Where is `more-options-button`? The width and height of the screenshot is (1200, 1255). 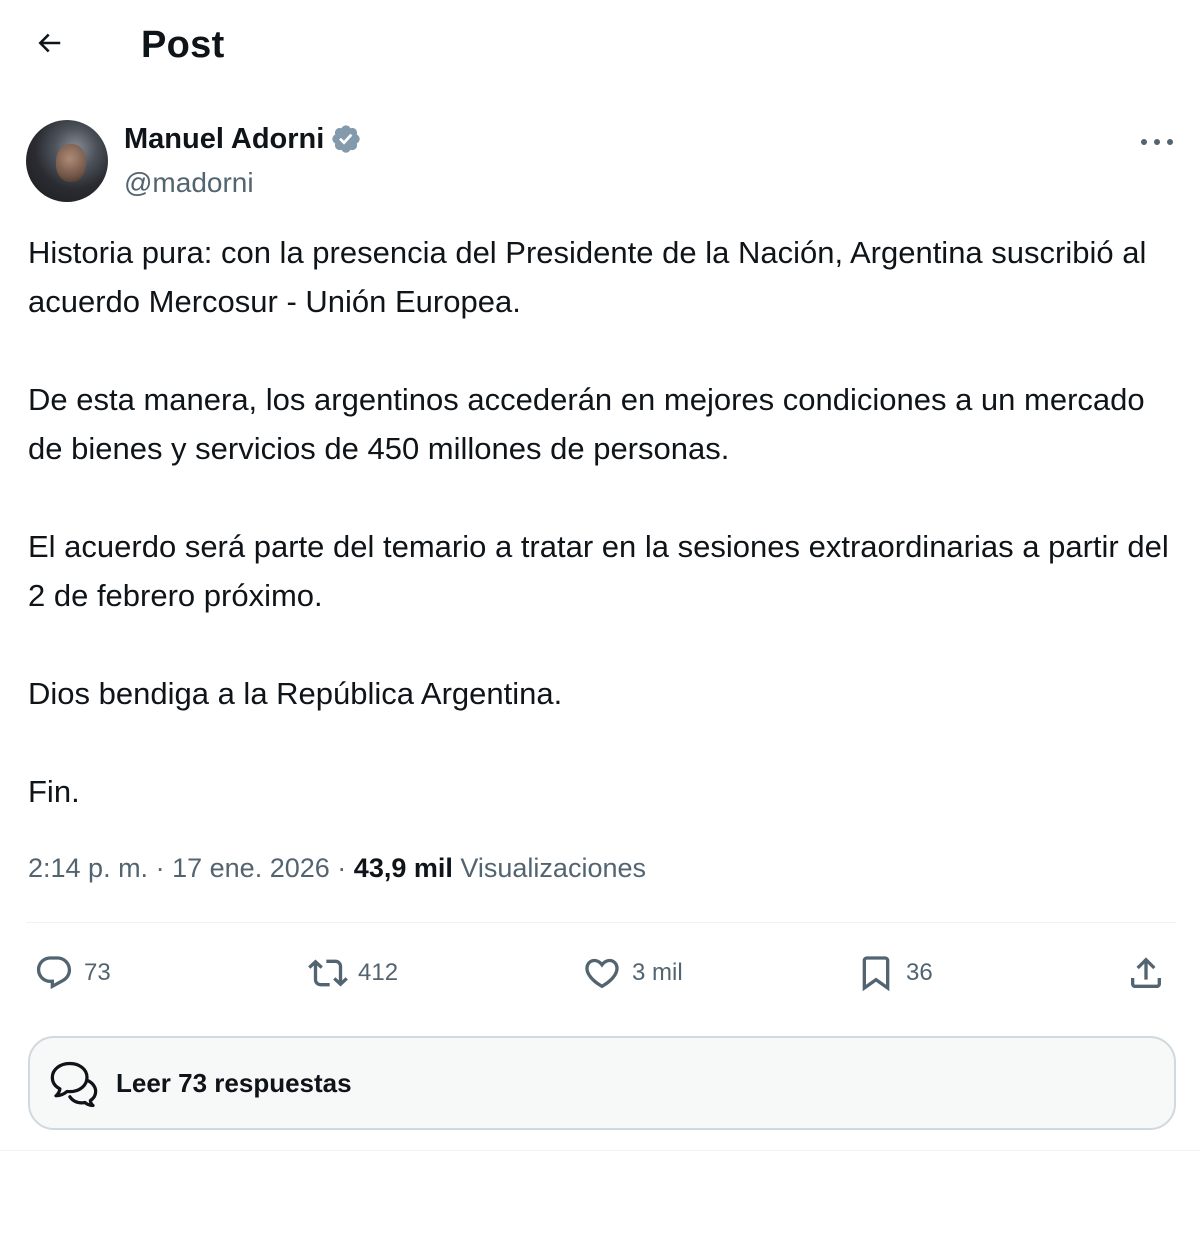 more-options-button is located at coordinates (1157, 142).